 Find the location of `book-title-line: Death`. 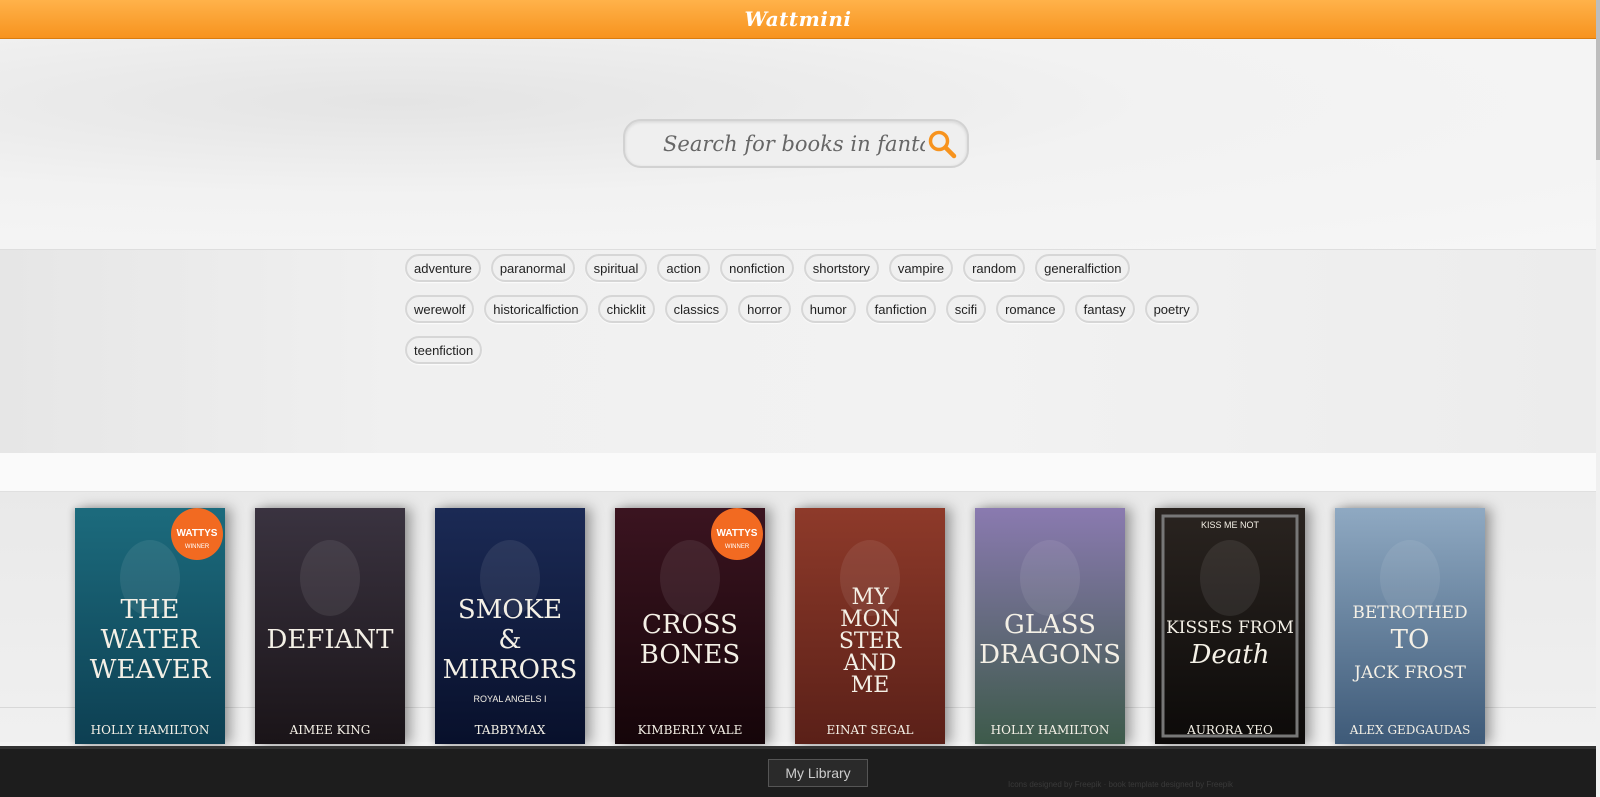

book-title-line: Death is located at coordinates (1230, 655).